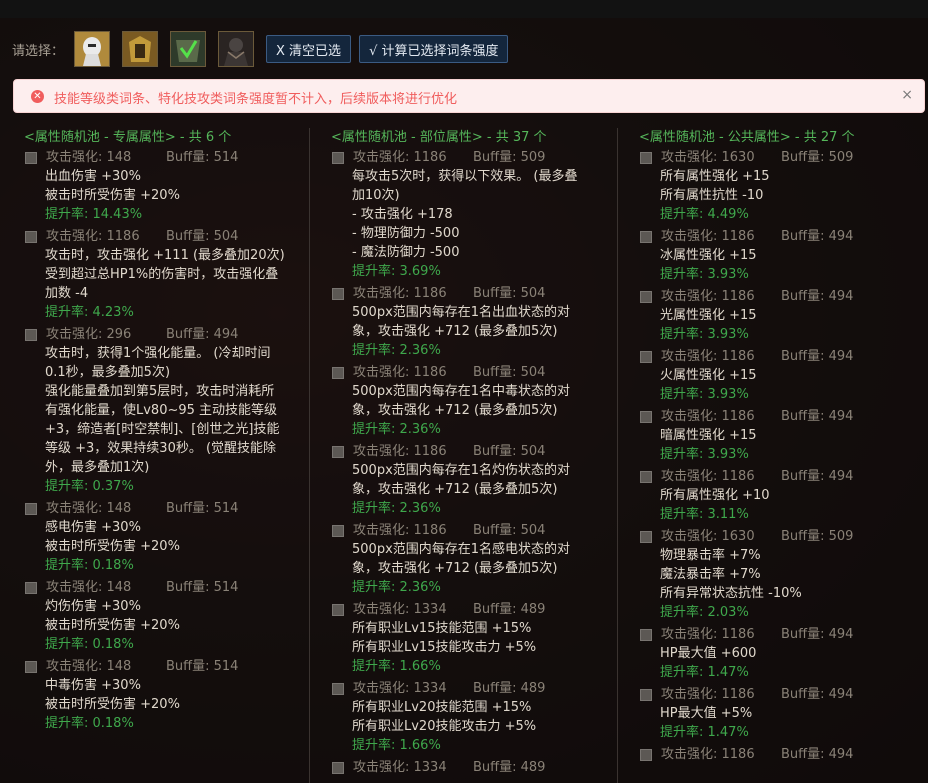 Image resolution: width=928 pixels, height=783 pixels. What do you see at coordinates (89, 486) in the screenshot?
I see `improvement-rate: 提升率: 0.37%` at bounding box center [89, 486].